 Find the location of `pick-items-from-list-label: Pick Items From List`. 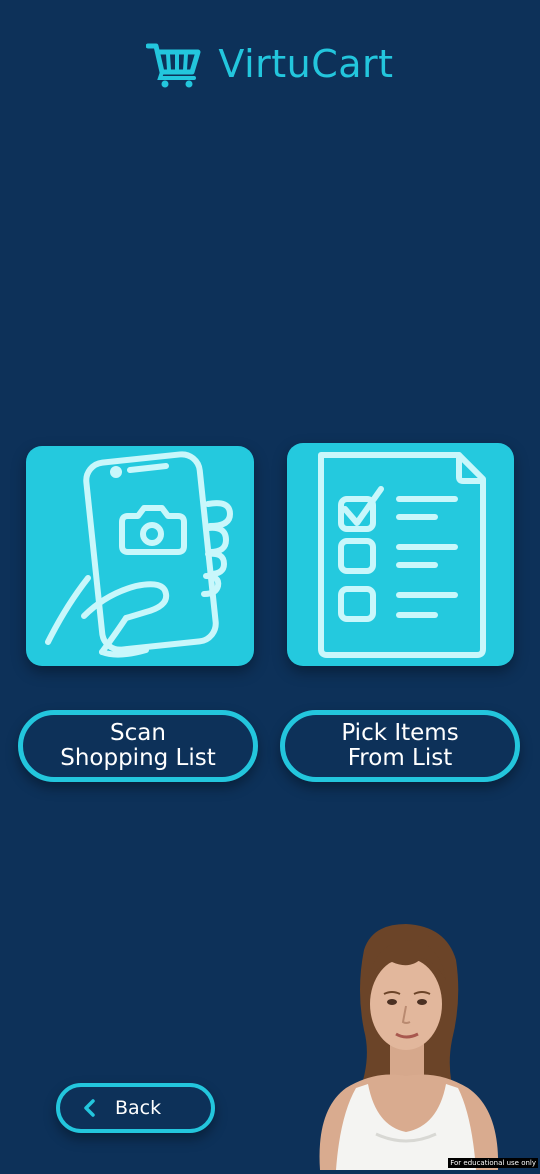

pick-items-from-list-label: Pick Items From List is located at coordinates (400, 745).